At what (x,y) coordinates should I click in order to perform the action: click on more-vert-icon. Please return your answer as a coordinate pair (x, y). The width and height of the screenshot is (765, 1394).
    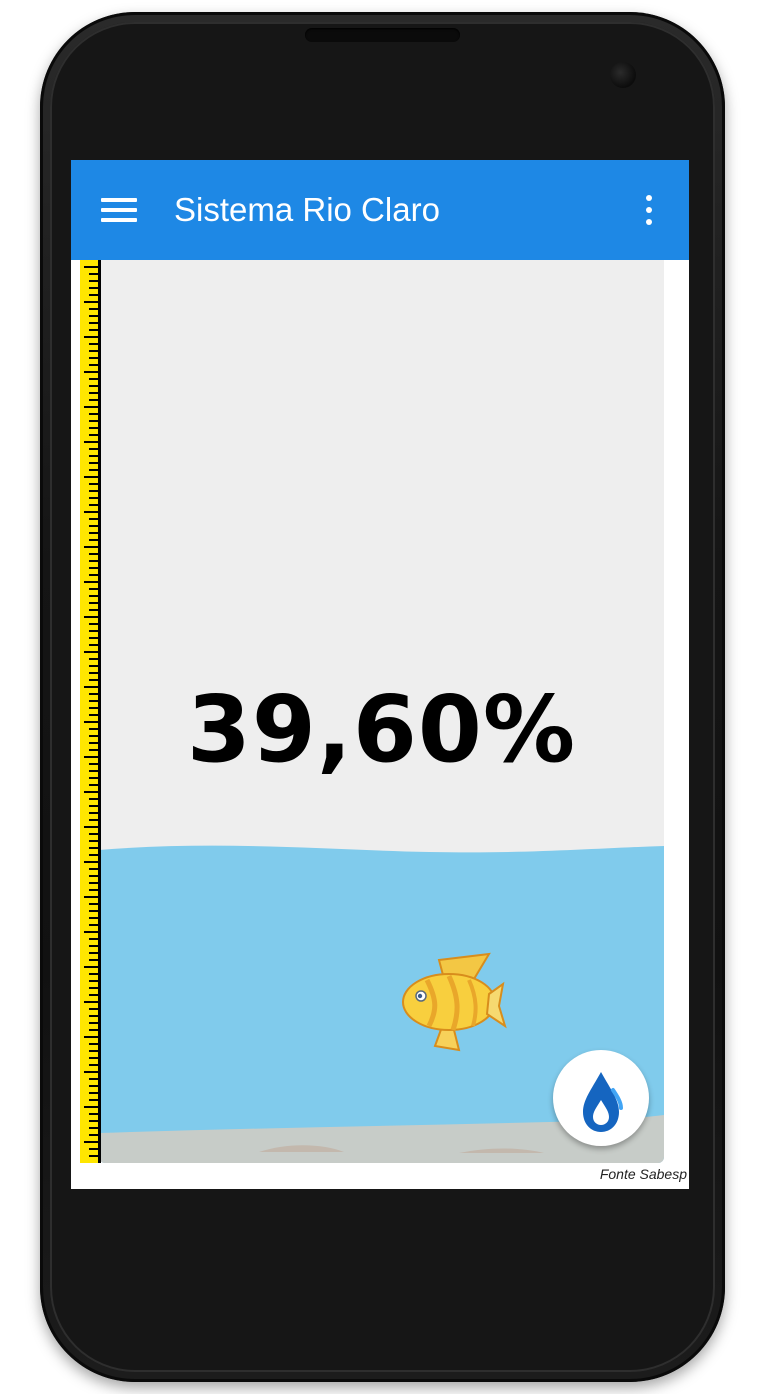
    Looking at the image, I should click on (649, 210).